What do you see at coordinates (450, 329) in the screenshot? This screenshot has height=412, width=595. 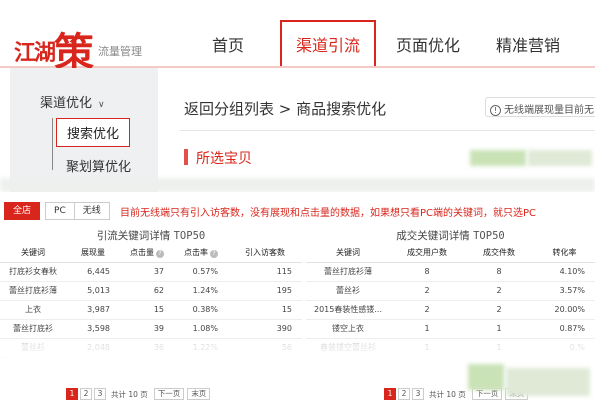 I see `table-row: 镂空上衣 1 1 0.87%` at bounding box center [450, 329].